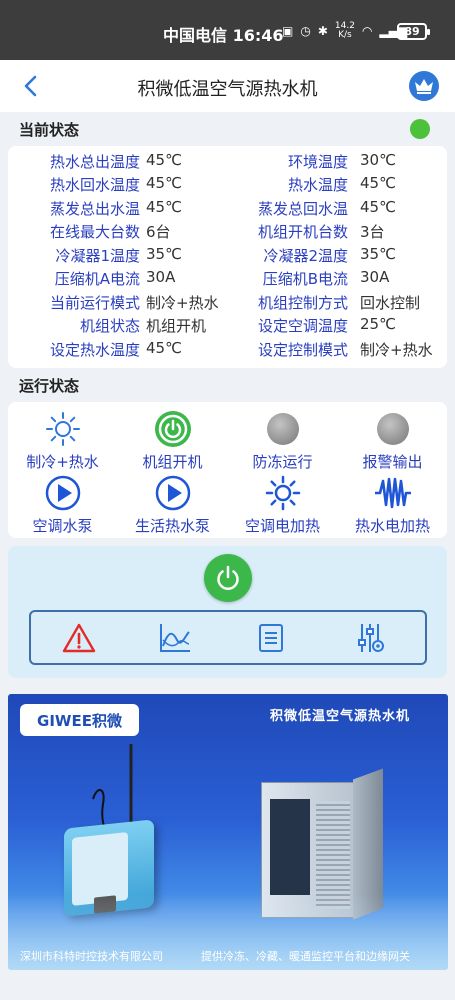 The image size is (455, 1000). I want to click on param-row: 机组状态 机组开机 设定空调温度 25℃, so click(227, 326).